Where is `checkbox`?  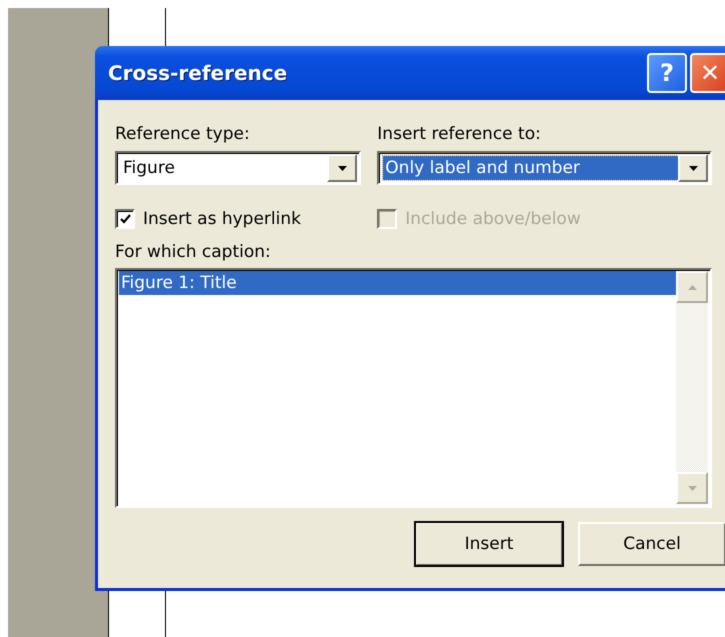
checkbox is located at coordinates (125, 219).